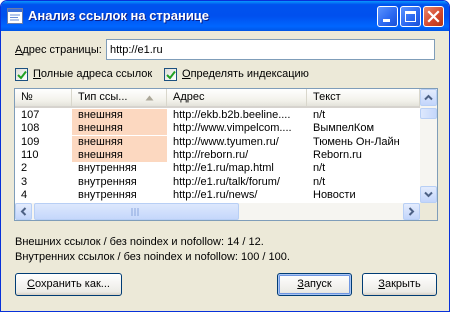 The width and height of the screenshot is (450, 312). What do you see at coordinates (428, 211) in the screenshot?
I see `scrollbar-corner` at bounding box center [428, 211].